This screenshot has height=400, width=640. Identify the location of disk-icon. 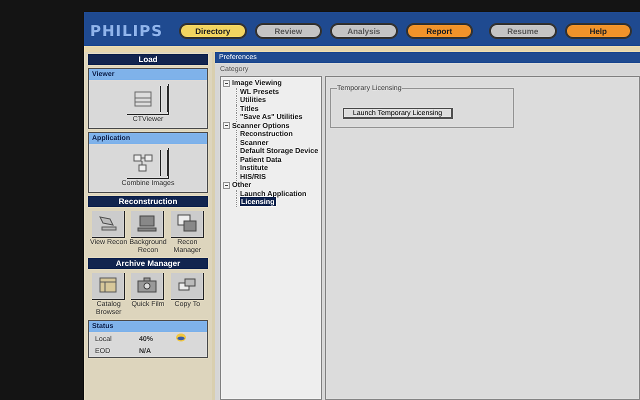
(181, 337).